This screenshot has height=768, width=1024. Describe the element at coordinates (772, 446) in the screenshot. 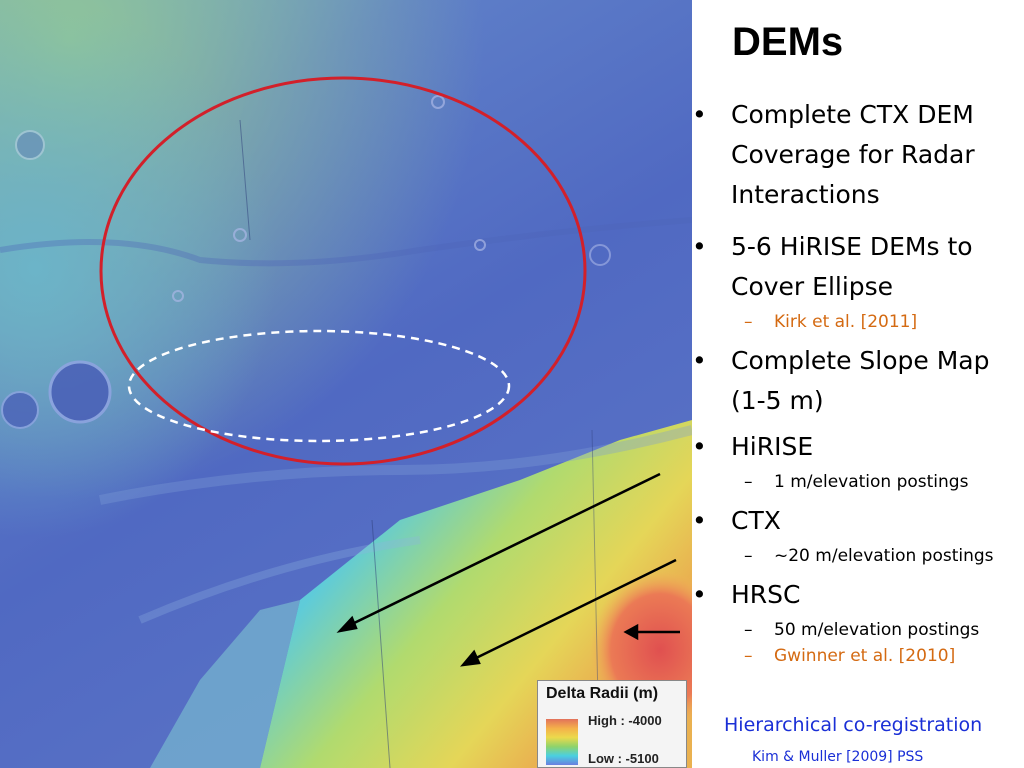

I see `bullet-text: HiRISE` at that location.